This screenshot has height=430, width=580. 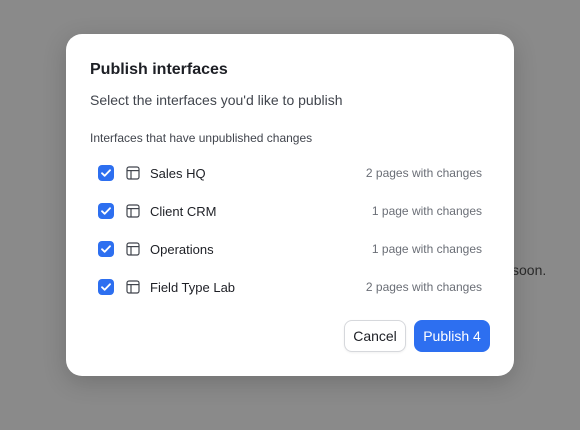 What do you see at coordinates (182, 249) in the screenshot?
I see `interface-name: Operations` at bounding box center [182, 249].